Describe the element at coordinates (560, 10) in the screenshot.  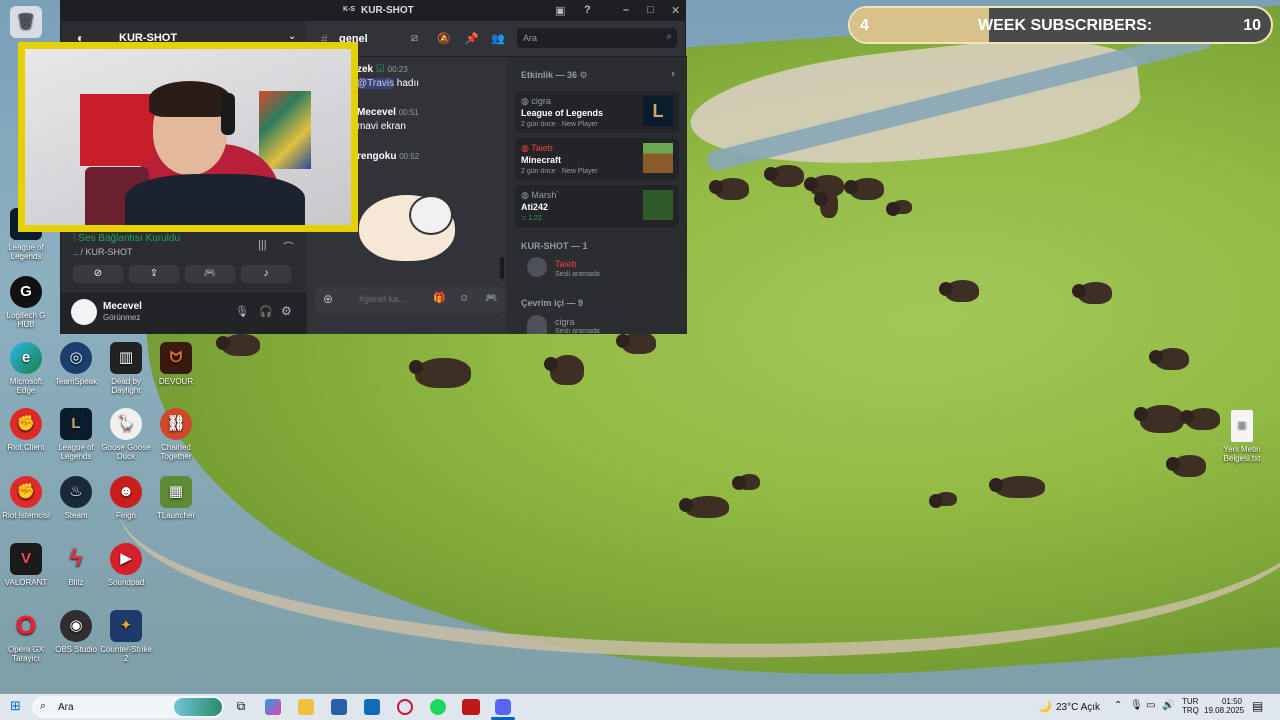
I see `inbox-icon: ▣` at that location.